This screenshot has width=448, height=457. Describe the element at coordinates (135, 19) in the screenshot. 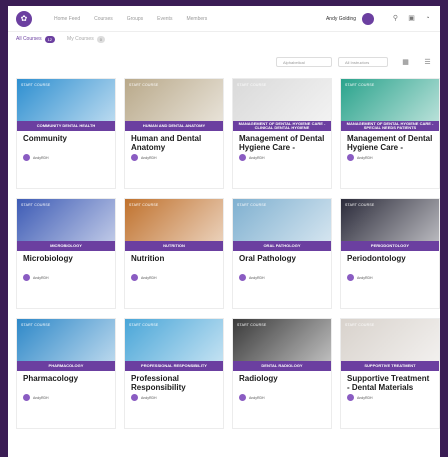

I see `nav-groups: Groups` at that location.